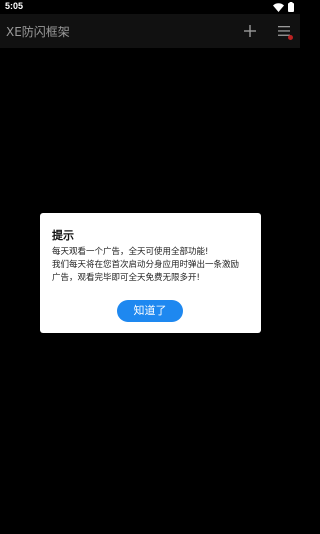 This screenshot has height=534, width=320. What do you see at coordinates (14, 6) in the screenshot?
I see `status-time: 5:05` at bounding box center [14, 6].